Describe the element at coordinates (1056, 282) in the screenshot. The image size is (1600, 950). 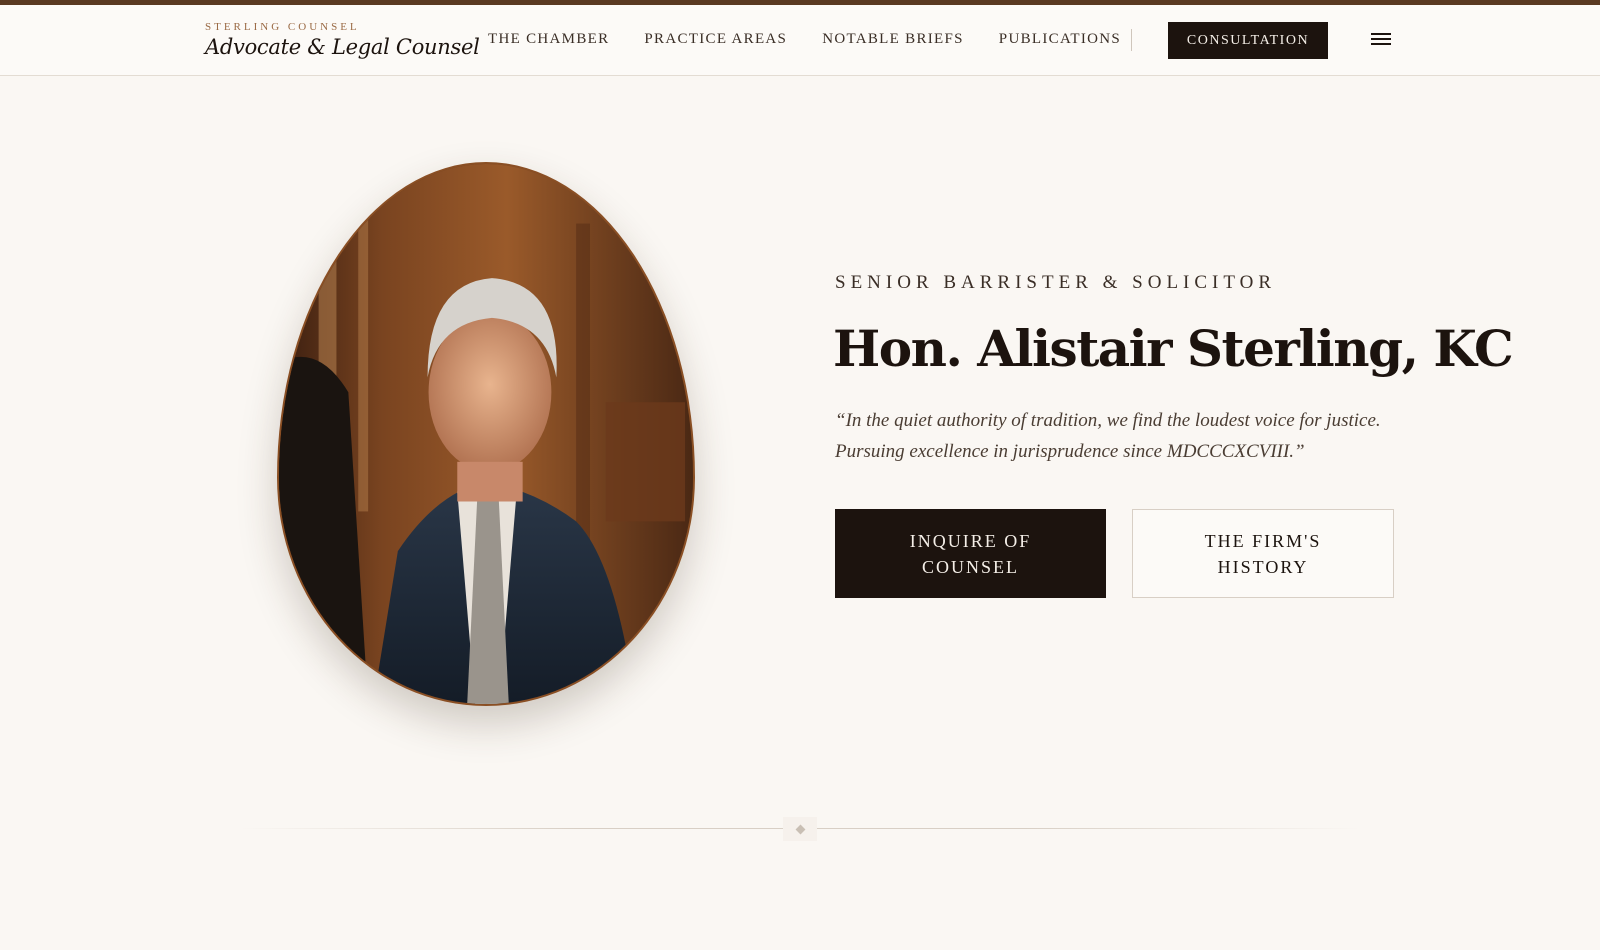
I see `hero-eyebrow: SENIOR BARRISTER & SOLICITOR` at that location.